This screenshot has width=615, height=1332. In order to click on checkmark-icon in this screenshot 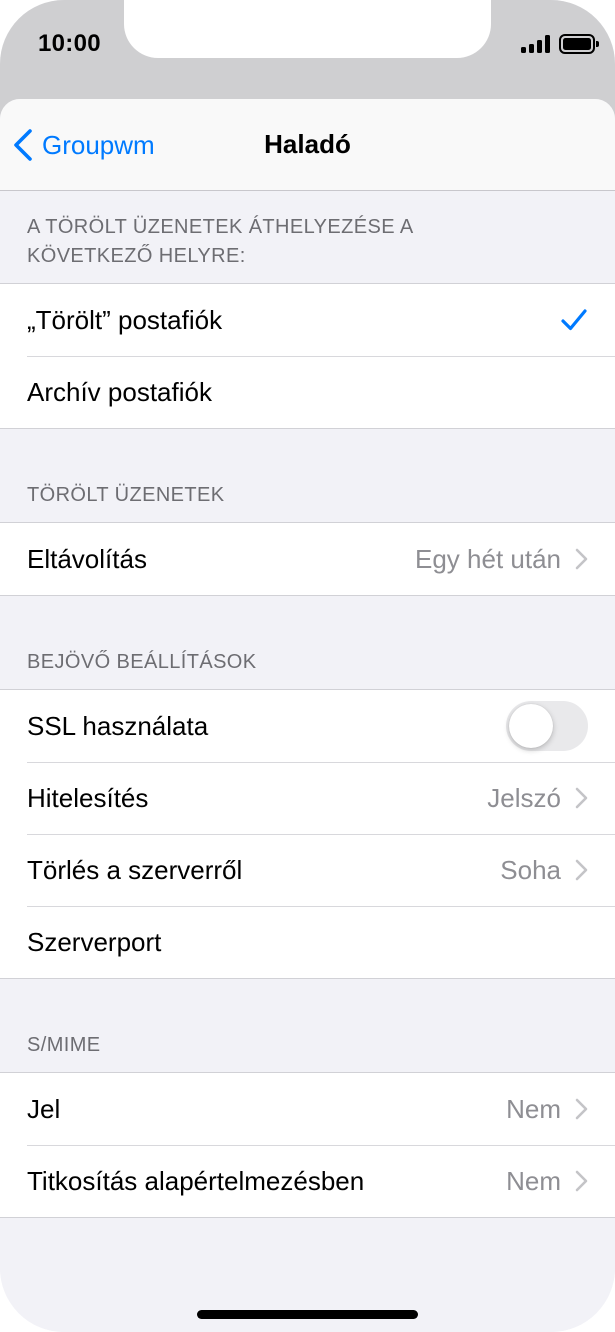, I will do `click(574, 320)`.